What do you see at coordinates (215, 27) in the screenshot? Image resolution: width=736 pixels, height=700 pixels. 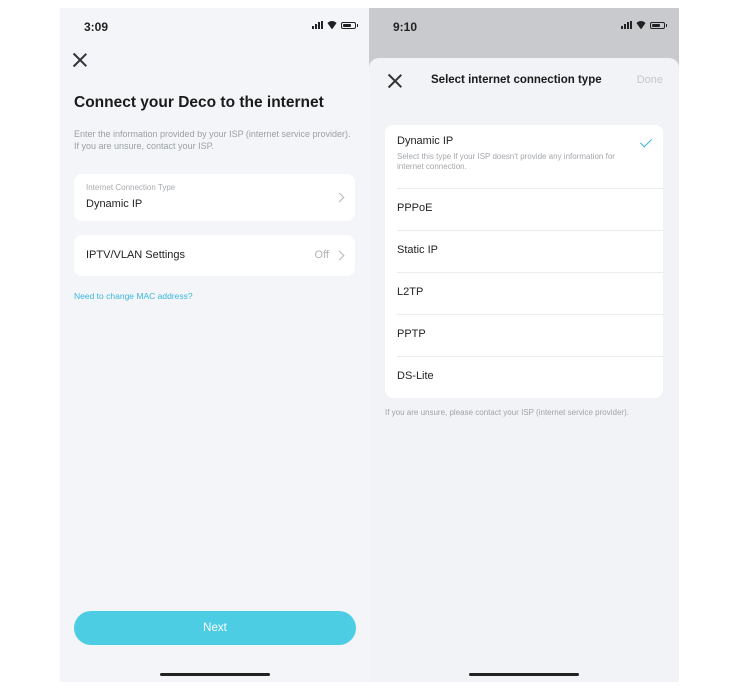 I see `status-bar: 3:09` at bounding box center [215, 27].